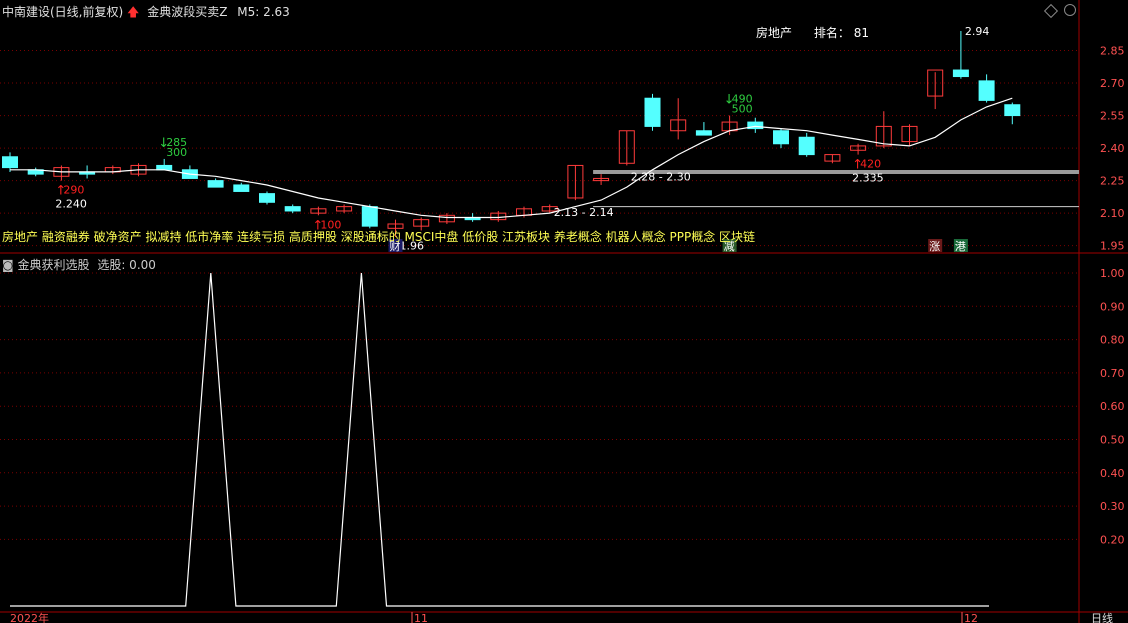 The width and height of the screenshot is (1128, 623). What do you see at coordinates (133, 12) in the screenshot?
I see `arrow-up-icon: 🡅` at bounding box center [133, 12].